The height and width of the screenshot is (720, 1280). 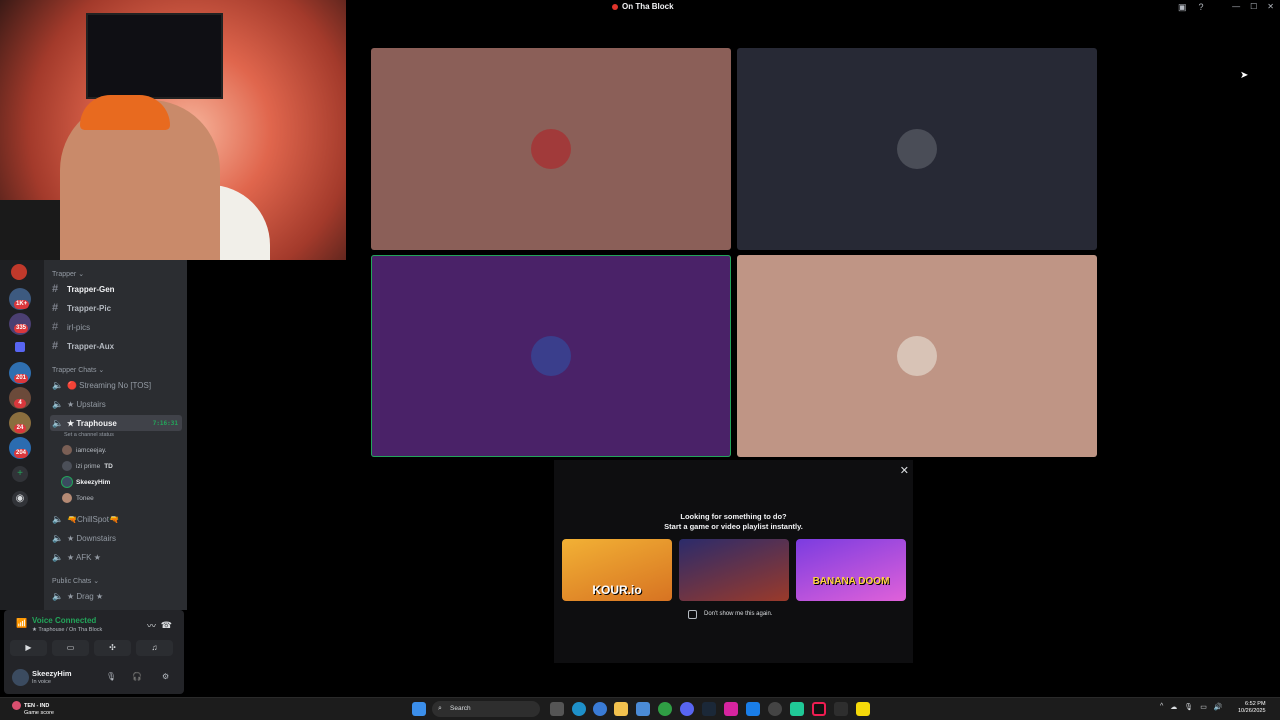 I want to click on channel-trapper-gen: # Trapper-Gen, so click(x=116, y=289).